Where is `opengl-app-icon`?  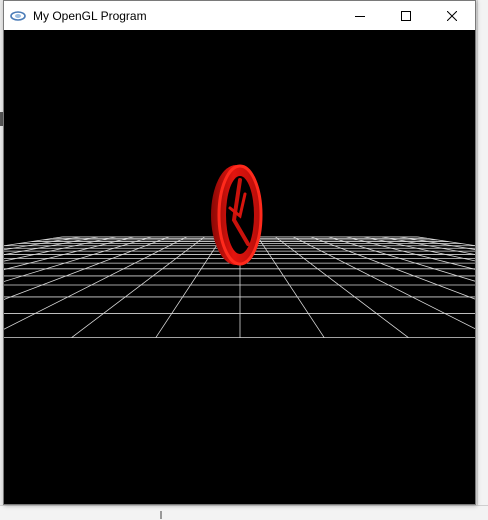 opengl-app-icon is located at coordinates (18, 16).